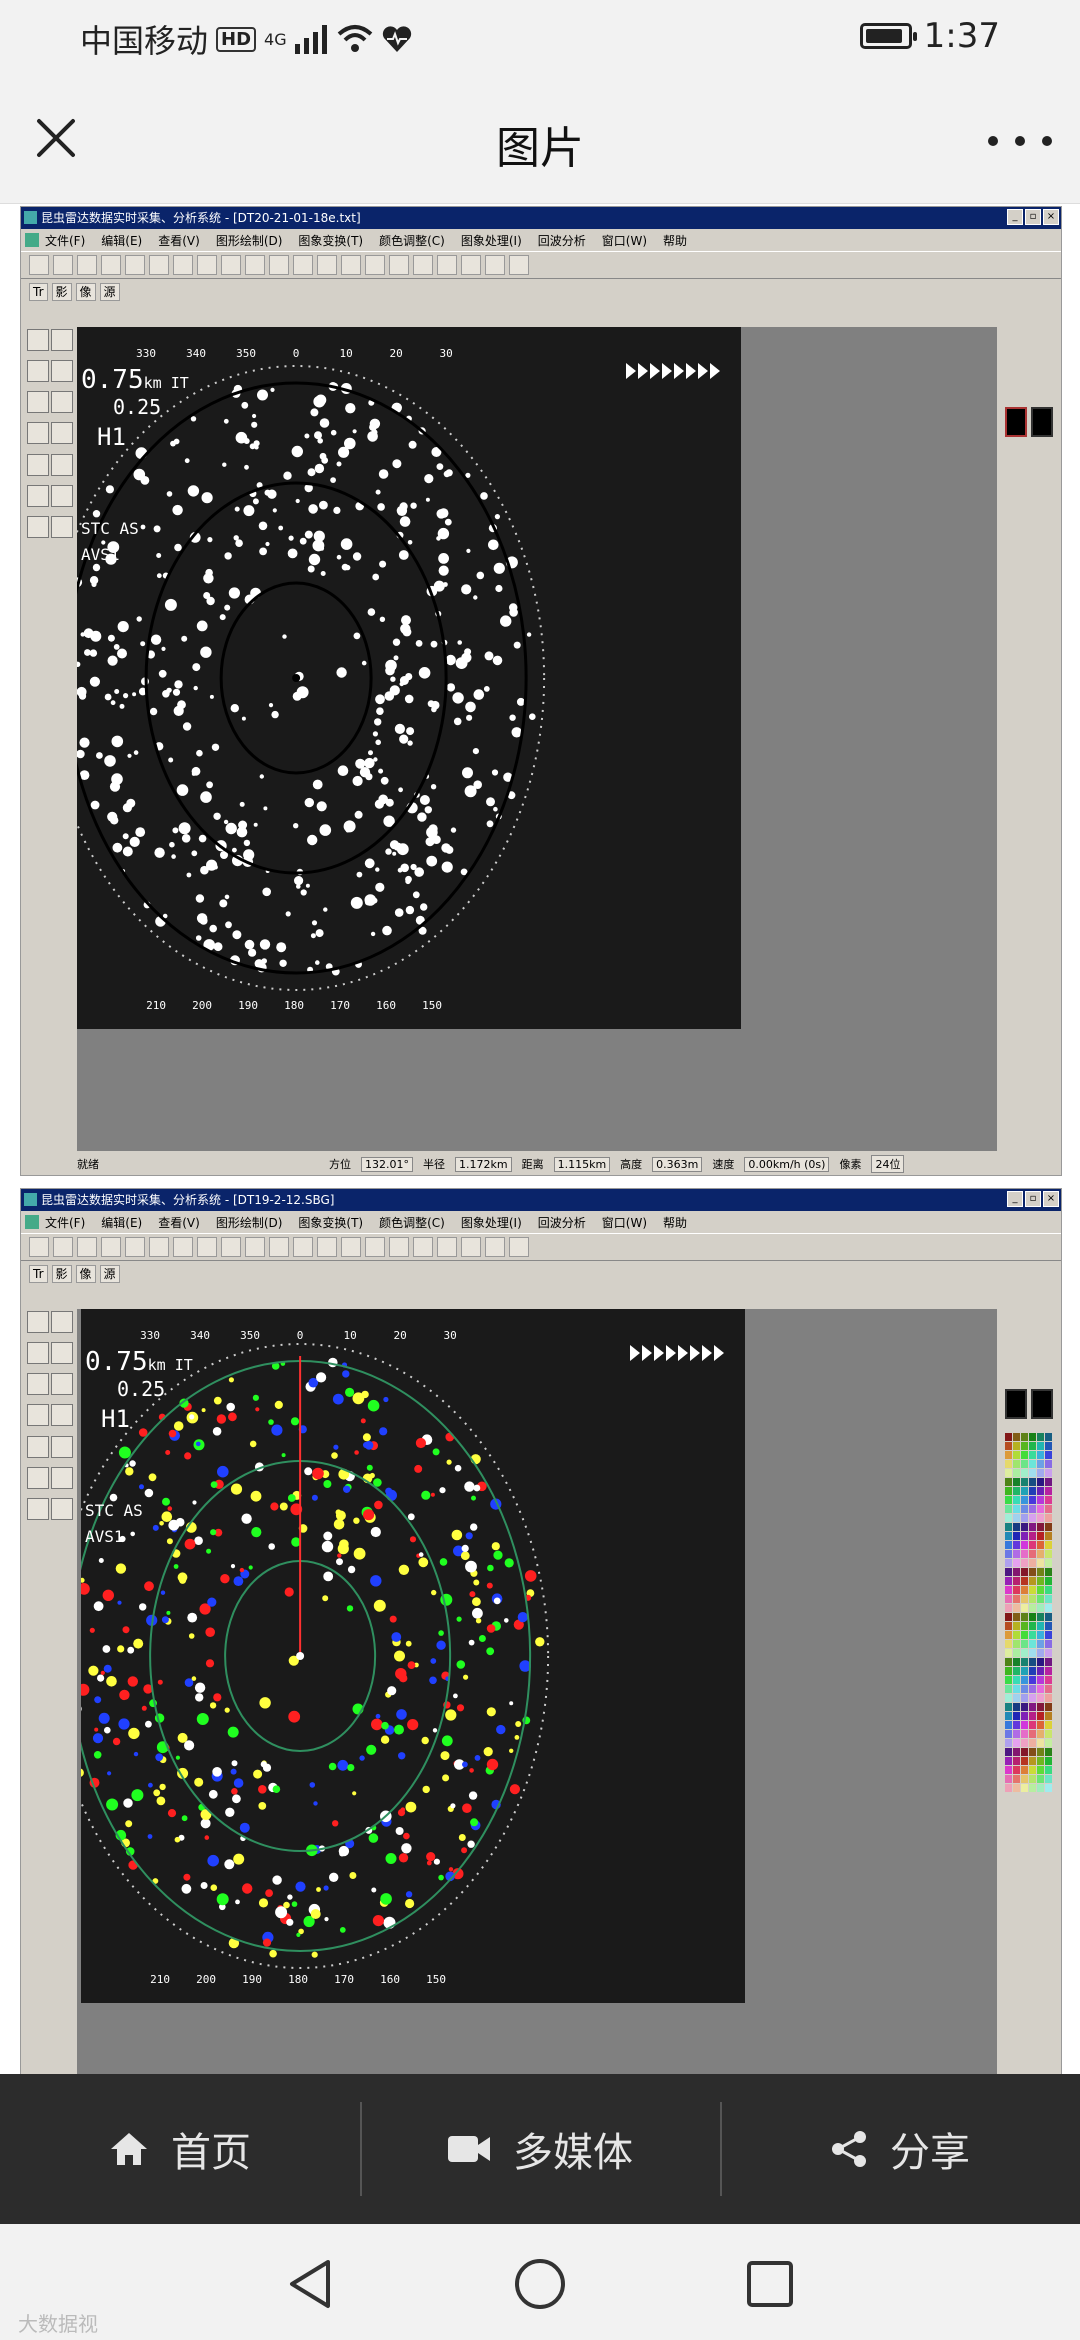 This screenshot has width=1080, height=2340. I want to click on background-swatch, so click(1042, 422).